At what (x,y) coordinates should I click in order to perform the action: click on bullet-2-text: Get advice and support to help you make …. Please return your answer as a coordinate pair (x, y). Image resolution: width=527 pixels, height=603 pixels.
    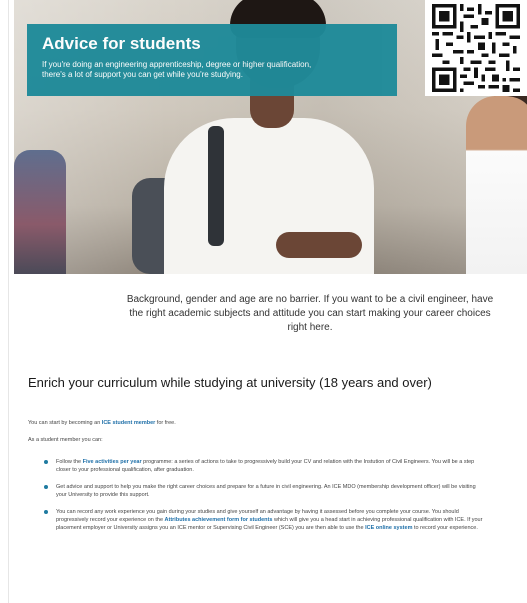
    Looking at the image, I should click on (266, 491).